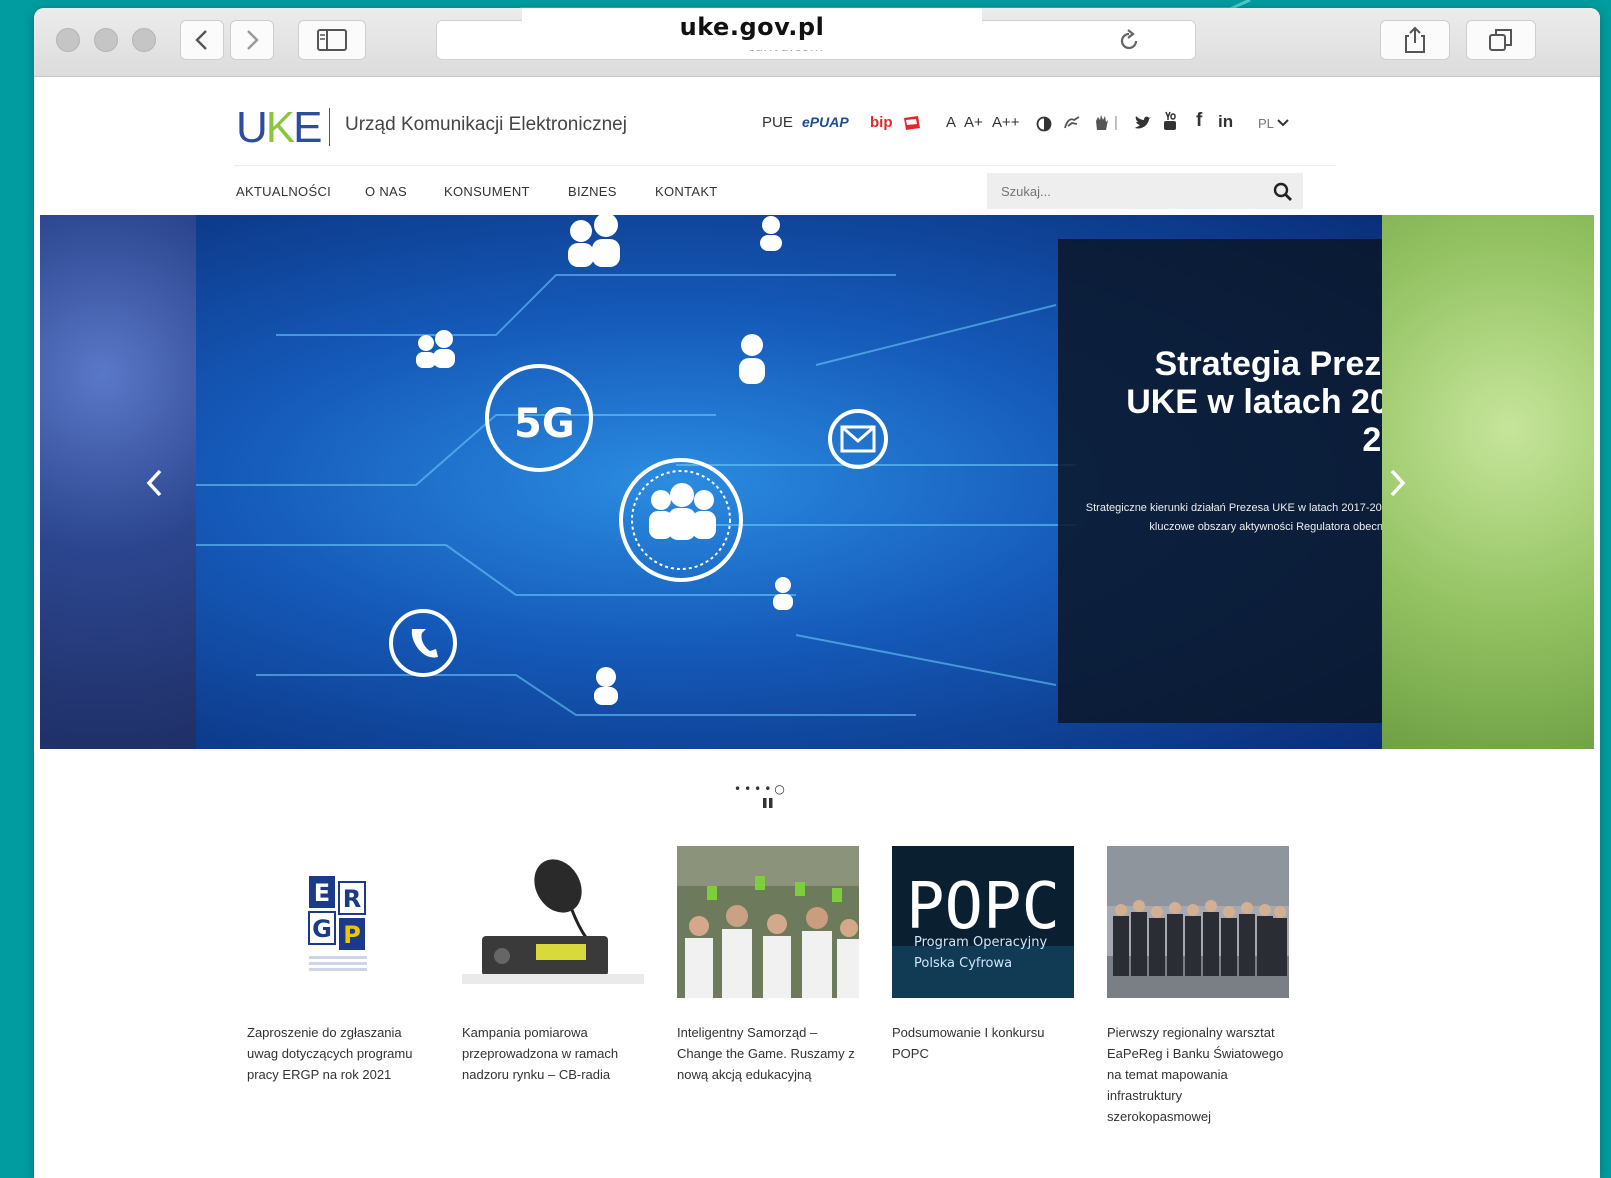  I want to click on language-selector: PL, so click(1266, 123).